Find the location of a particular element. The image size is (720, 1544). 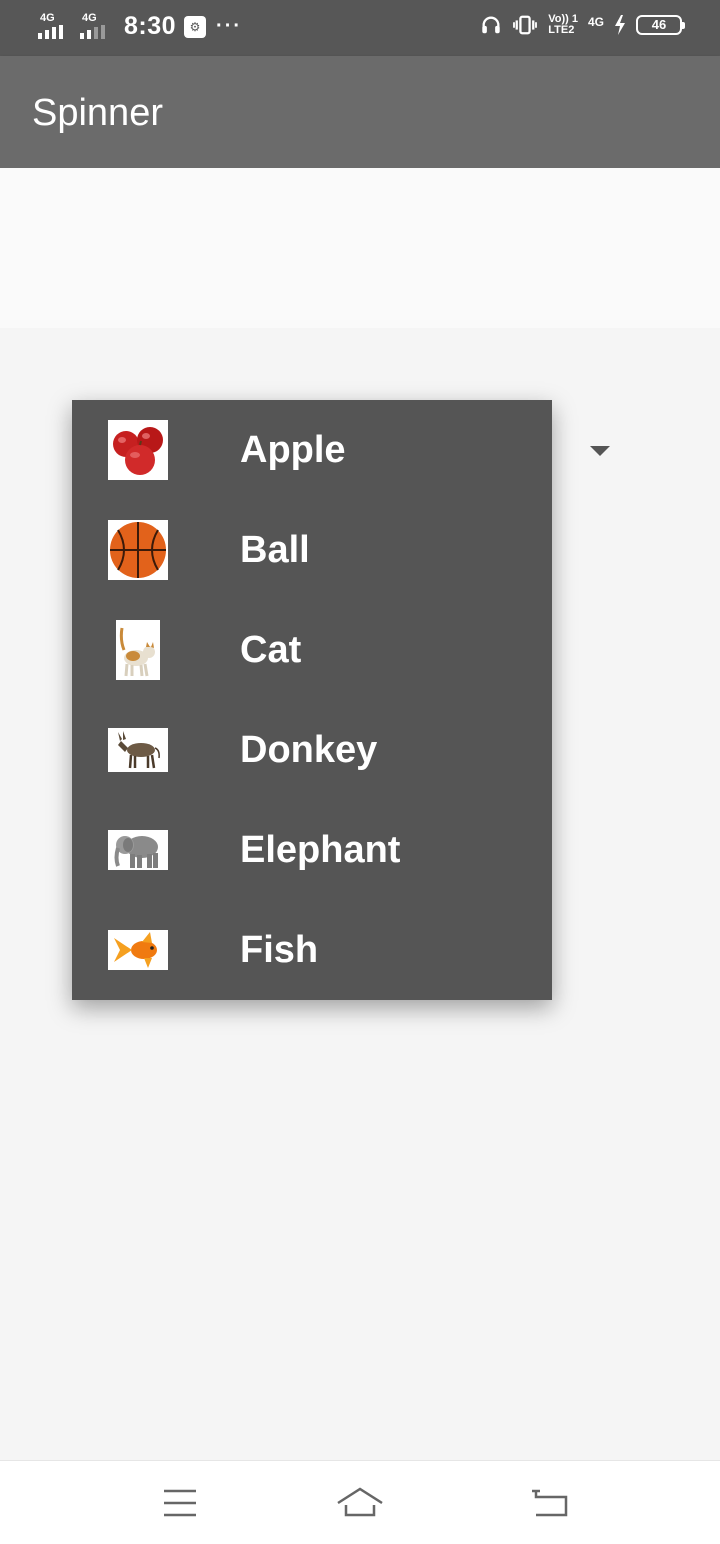

home-button is located at coordinates (360, 1503).